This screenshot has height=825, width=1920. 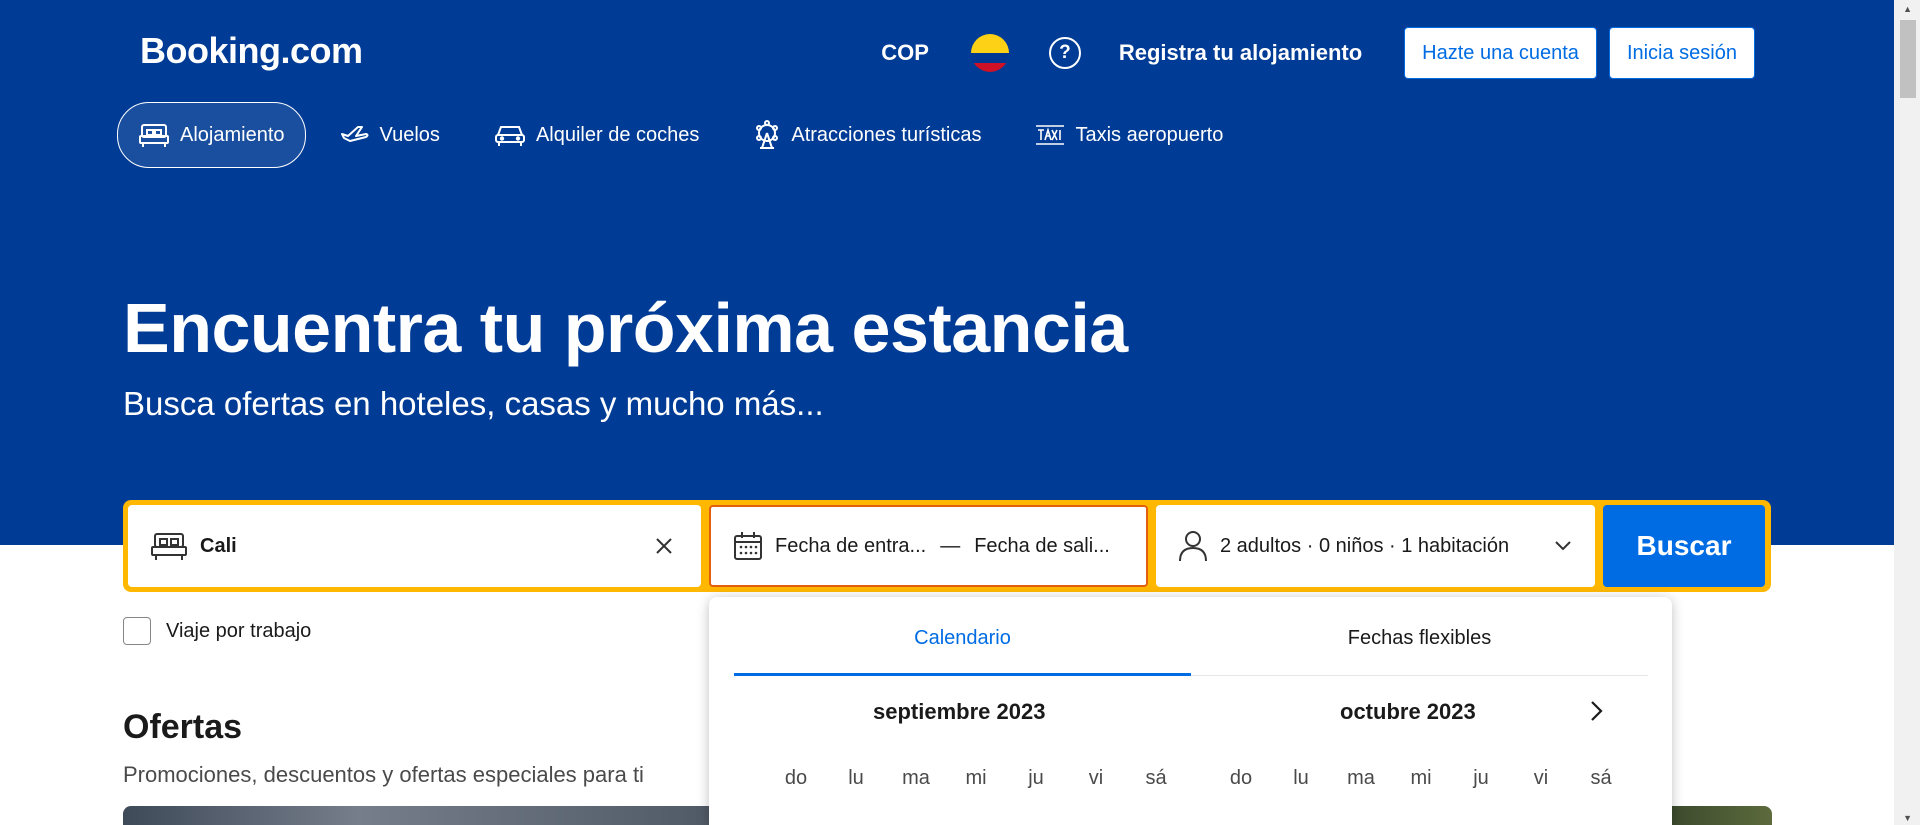 I want to click on offers-title: Ofertas, so click(x=183, y=727).